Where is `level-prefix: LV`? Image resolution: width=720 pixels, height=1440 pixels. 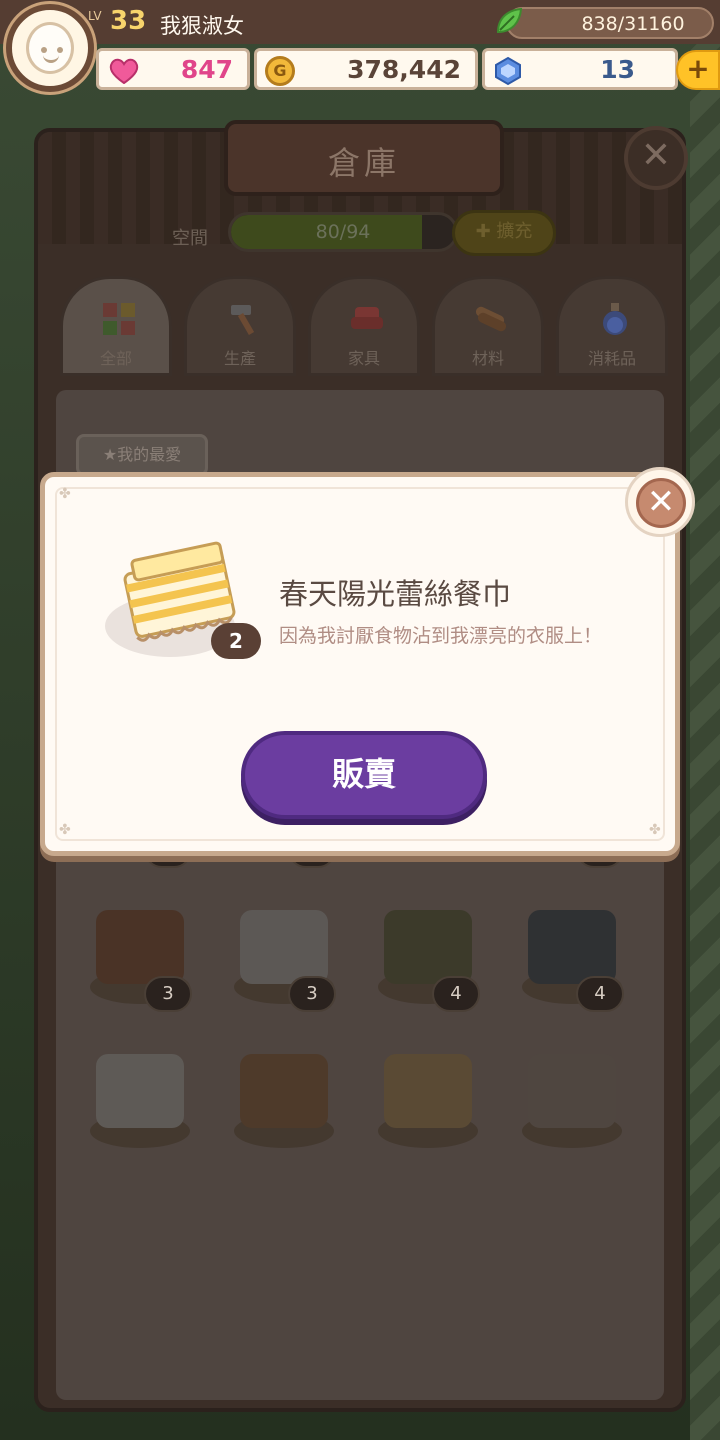
level-prefix: LV is located at coordinates (95, 16).